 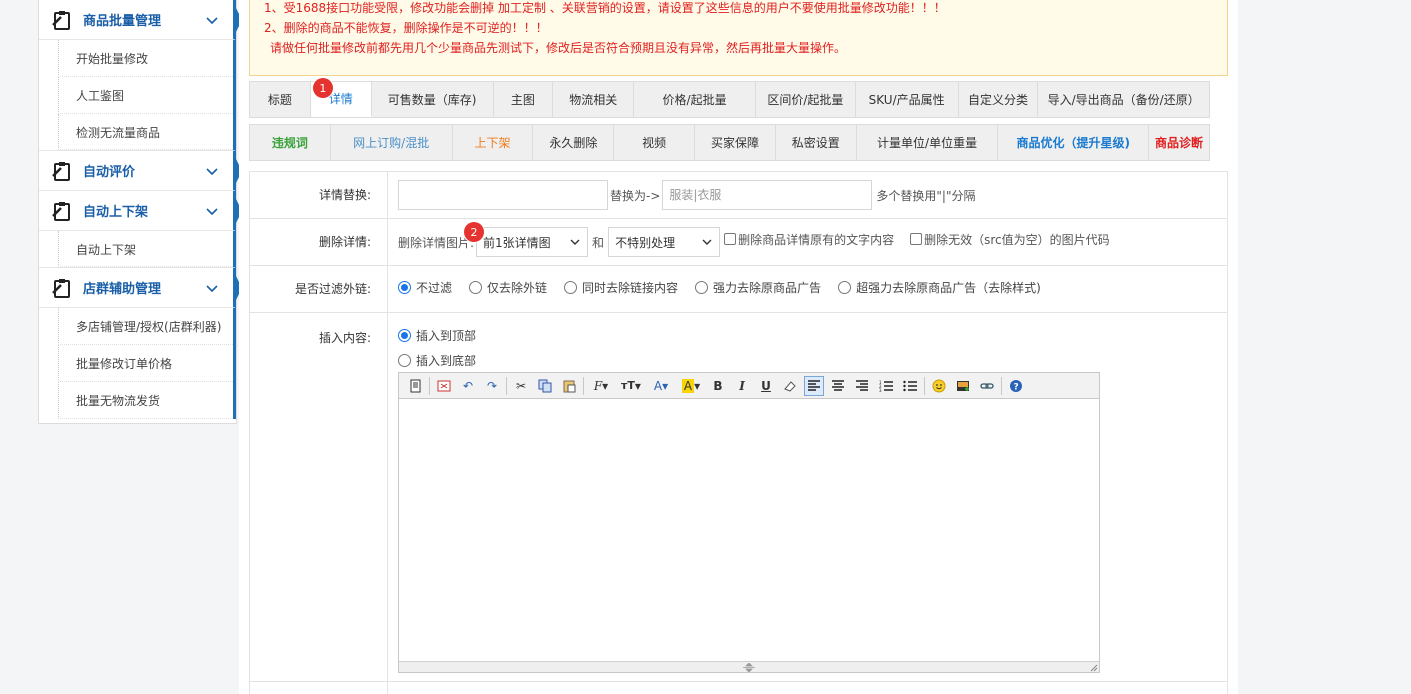 What do you see at coordinates (492, 386) in the screenshot?
I see `redo-icon: ↷` at bounding box center [492, 386].